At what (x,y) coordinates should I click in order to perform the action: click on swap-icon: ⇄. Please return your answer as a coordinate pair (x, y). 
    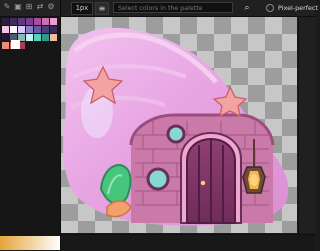
    Looking at the image, I should click on (40, 7).